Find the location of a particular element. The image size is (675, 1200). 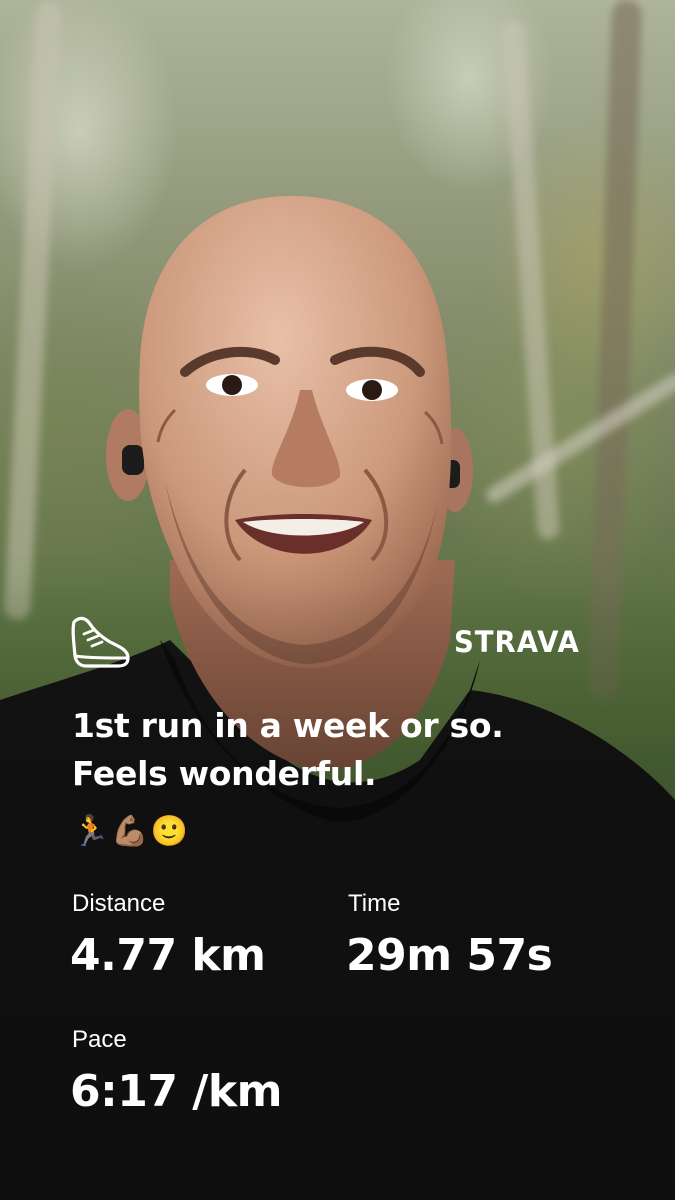

time-label: Time is located at coordinates (374, 903).